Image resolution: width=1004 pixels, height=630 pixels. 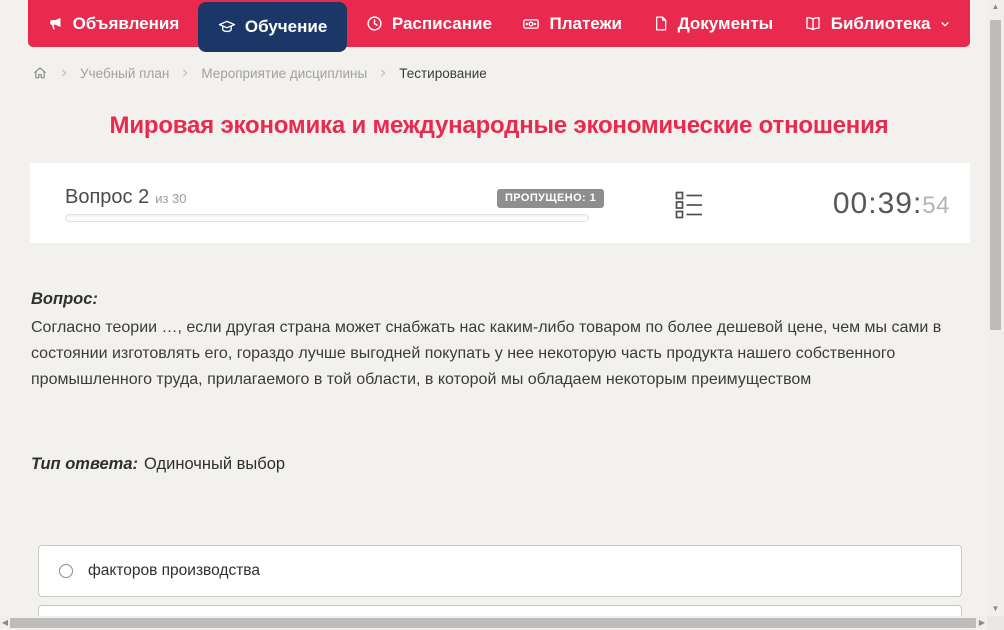 I want to click on question-heading: Вопрос:, so click(x=64, y=299).